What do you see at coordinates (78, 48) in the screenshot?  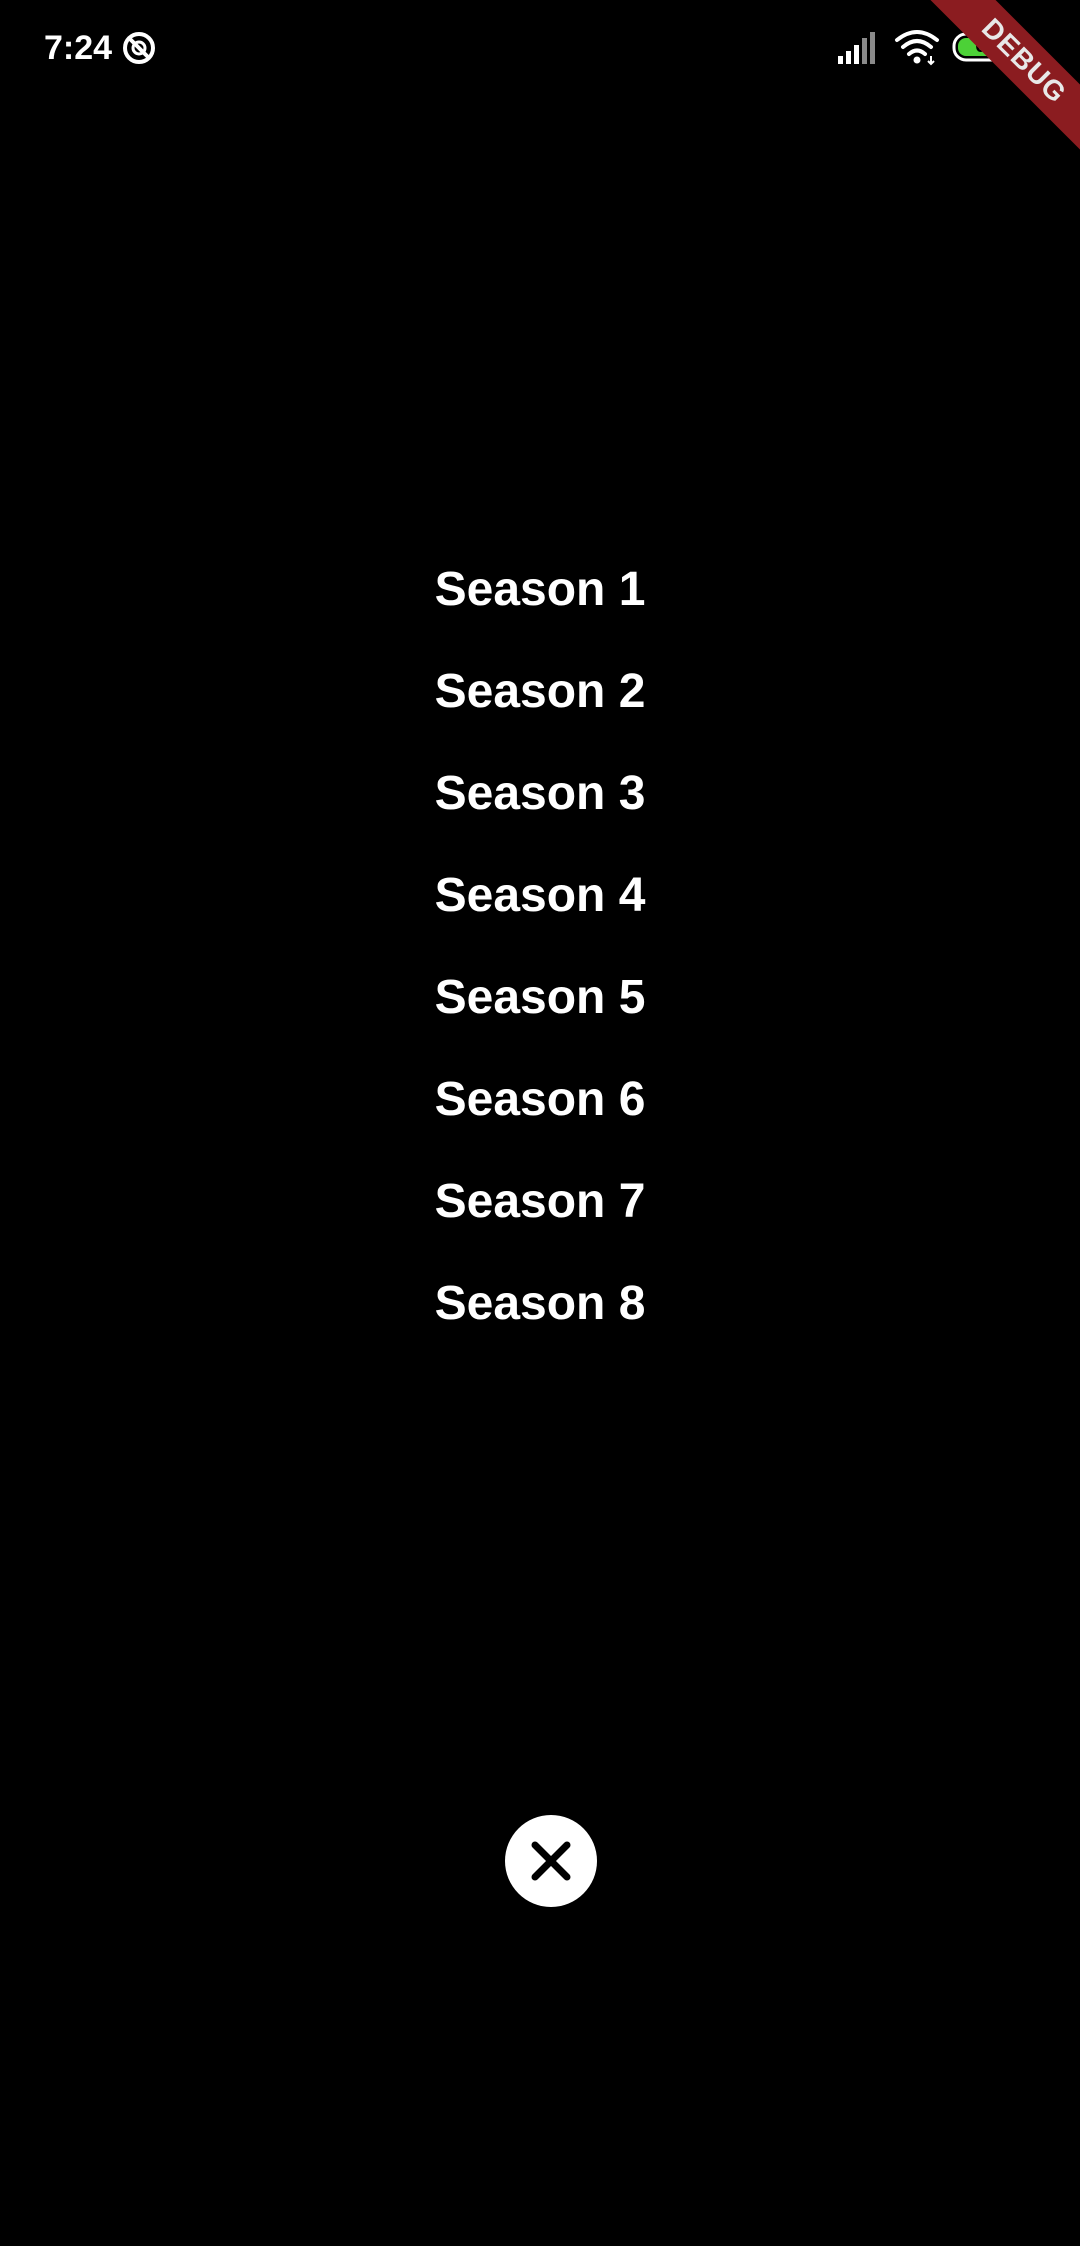 I see `status-time: 7:24` at bounding box center [78, 48].